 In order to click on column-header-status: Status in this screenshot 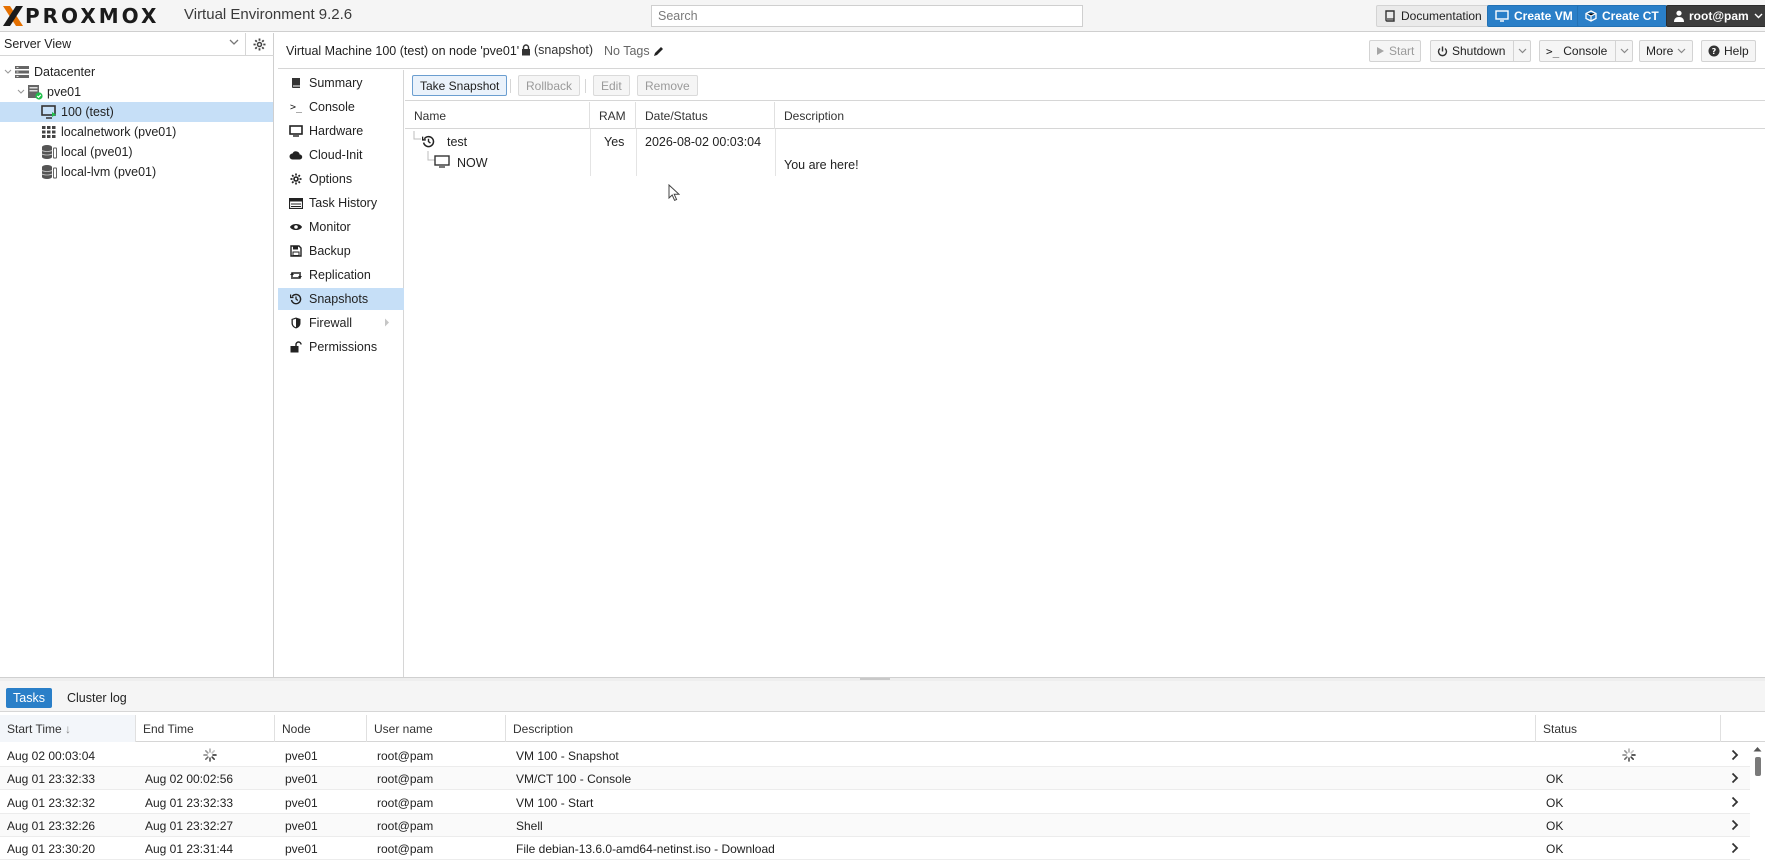, I will do `click(1628, 728)`.